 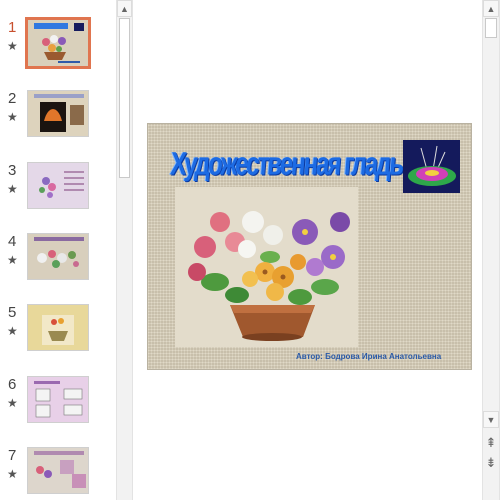 I want to click on double-chevron-down-icon: ⇟, so click(x=491, y=462).